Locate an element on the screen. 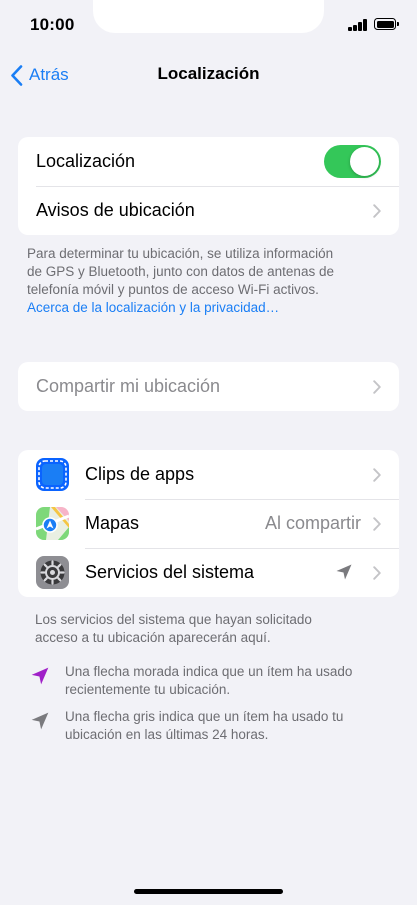 The image size is (417, 905). location-services-label: Localización is located at coordinates (86, 161).